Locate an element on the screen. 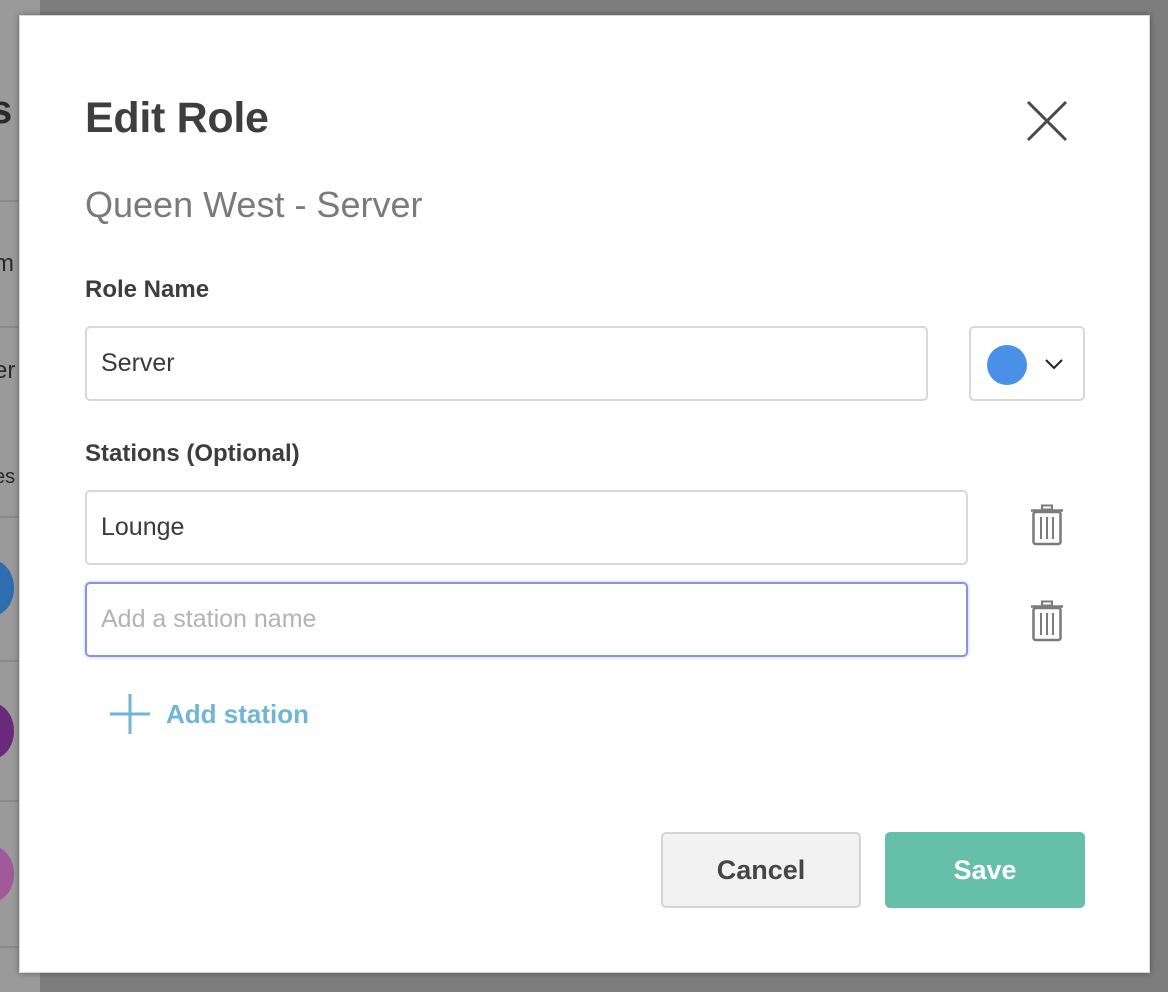 The image size is (1168, 992). cancel-button: Cancel is located at coordinates (761, 870).